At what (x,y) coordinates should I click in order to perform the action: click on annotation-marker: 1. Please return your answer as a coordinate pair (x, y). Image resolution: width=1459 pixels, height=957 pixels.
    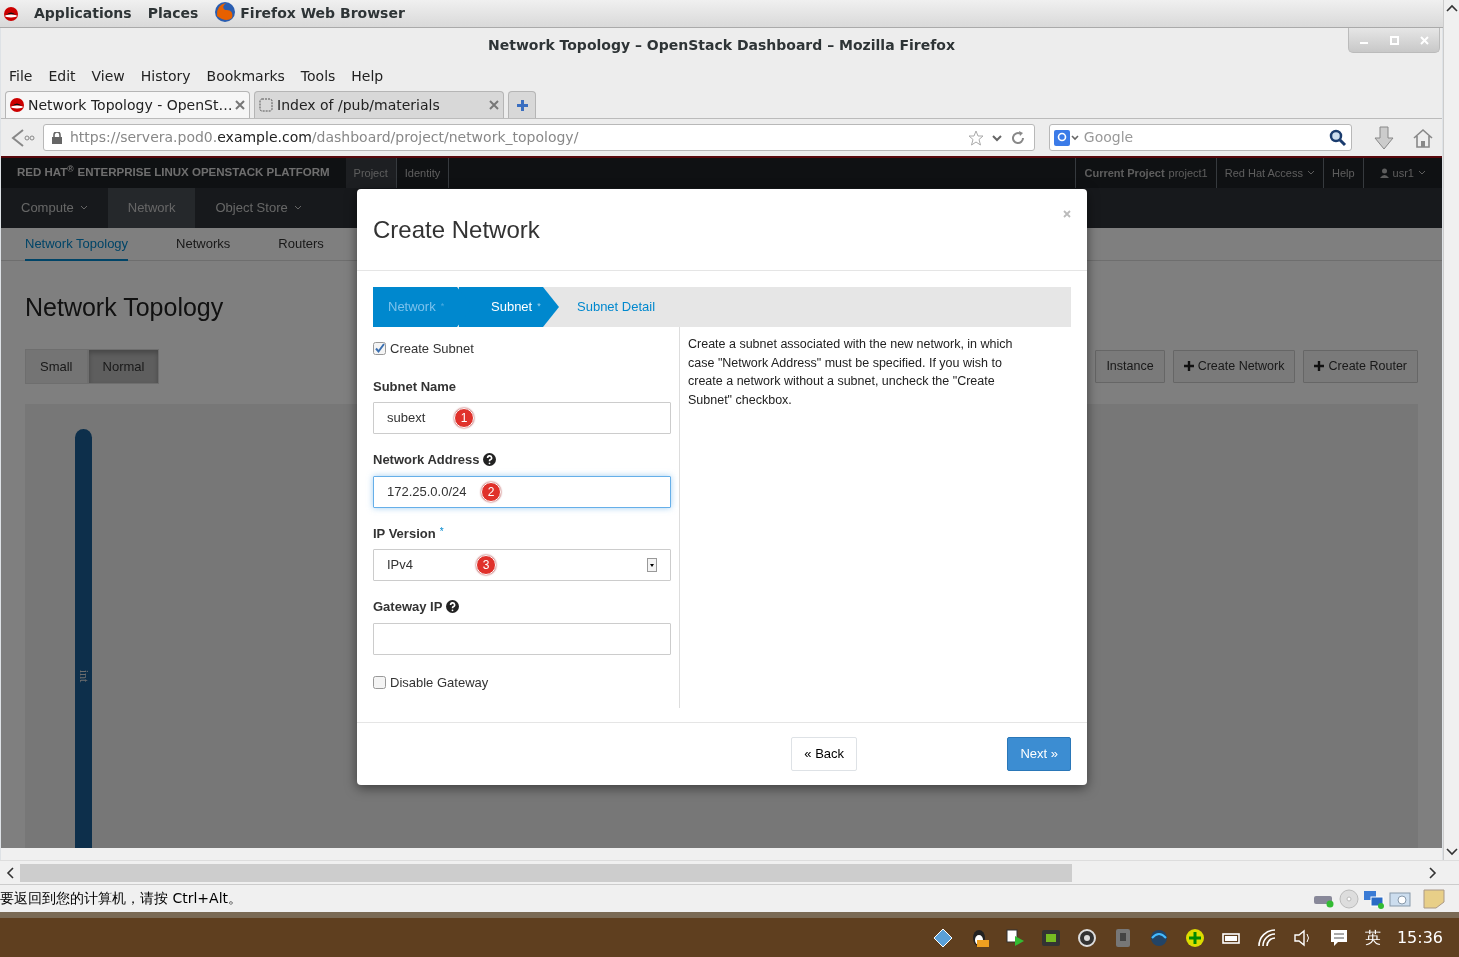
    Looking at the image, I should click on (464, 418).